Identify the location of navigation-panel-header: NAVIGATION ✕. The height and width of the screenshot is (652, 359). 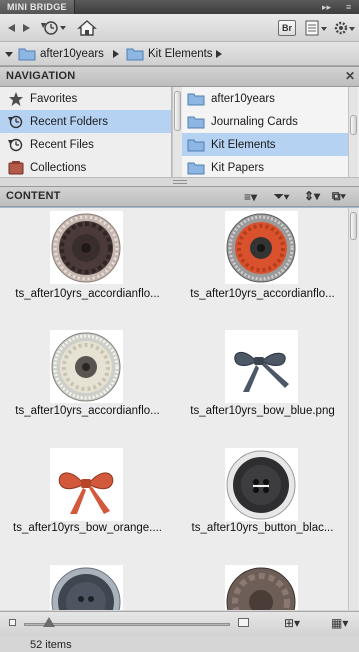
(179, 76).